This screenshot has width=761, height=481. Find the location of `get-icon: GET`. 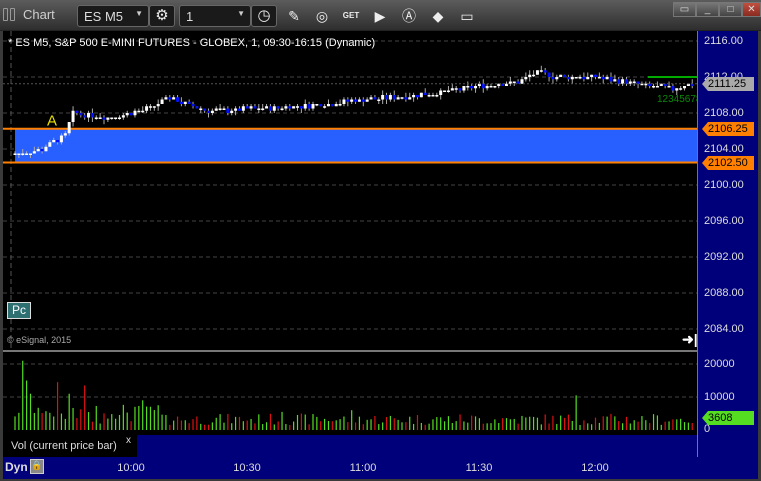

get-icon: GET is located at coordinates (351, 16).